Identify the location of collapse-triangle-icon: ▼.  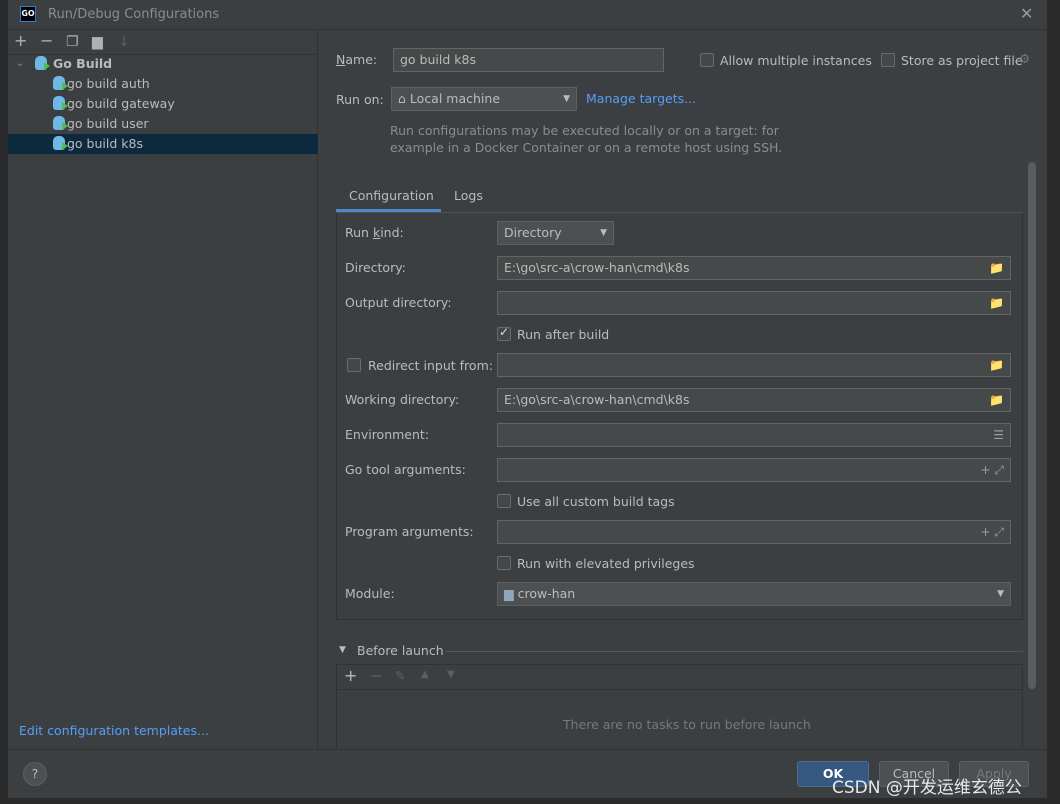
(342, 650).